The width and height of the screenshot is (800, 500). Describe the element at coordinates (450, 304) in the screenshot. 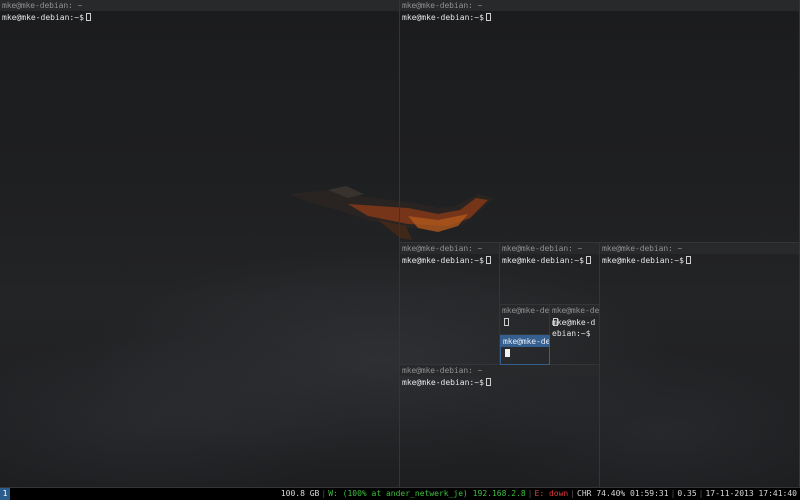

I see `terminal-window-mid-left: mke@mke-debian: ~ mke@mke-debian:~$` at that location.